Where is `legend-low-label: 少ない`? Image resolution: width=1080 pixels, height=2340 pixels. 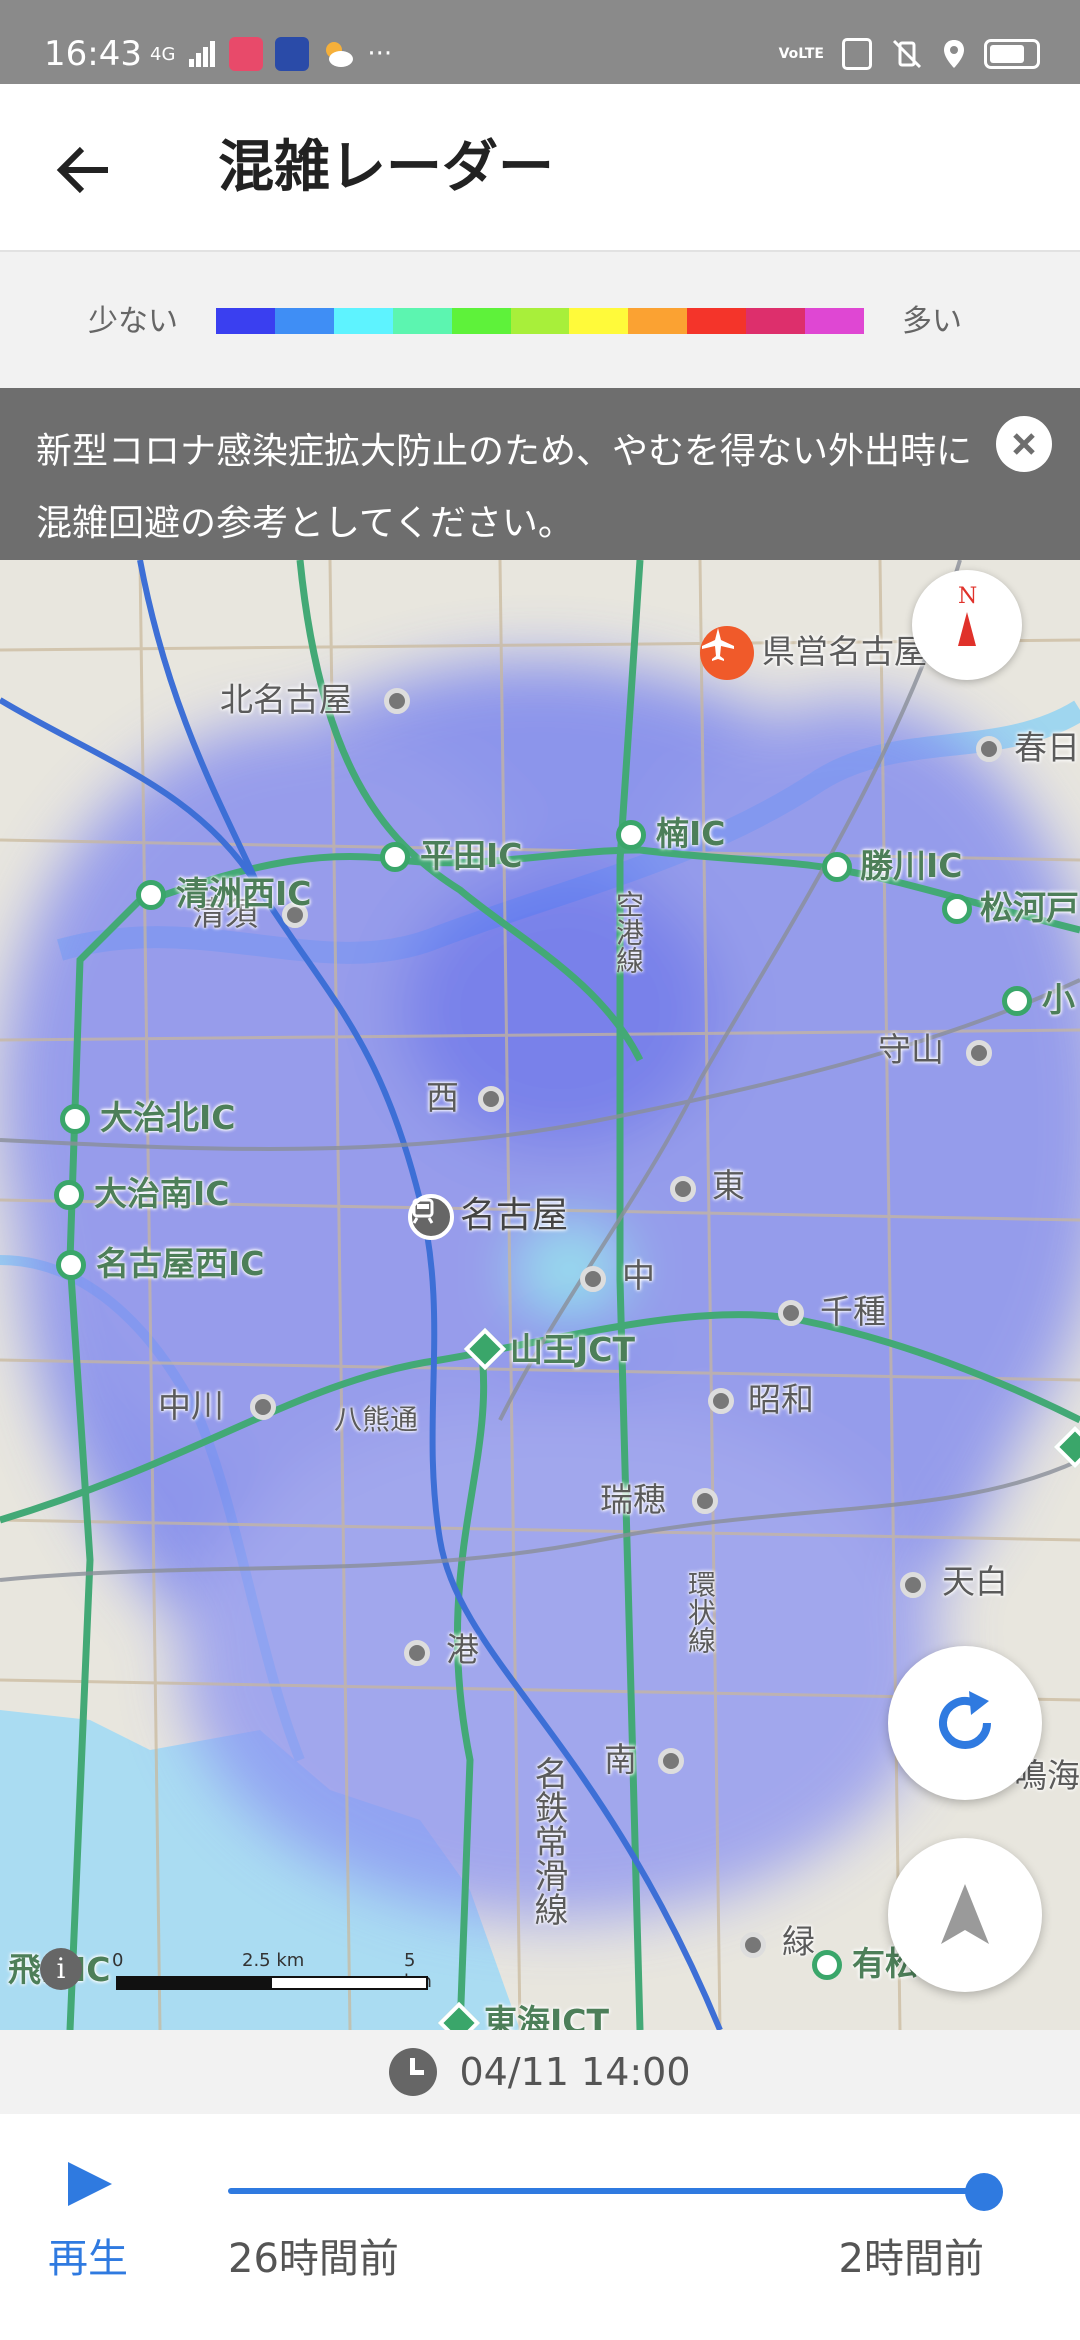
legend-low-label: 少ない is located at coordinates (133, 321).